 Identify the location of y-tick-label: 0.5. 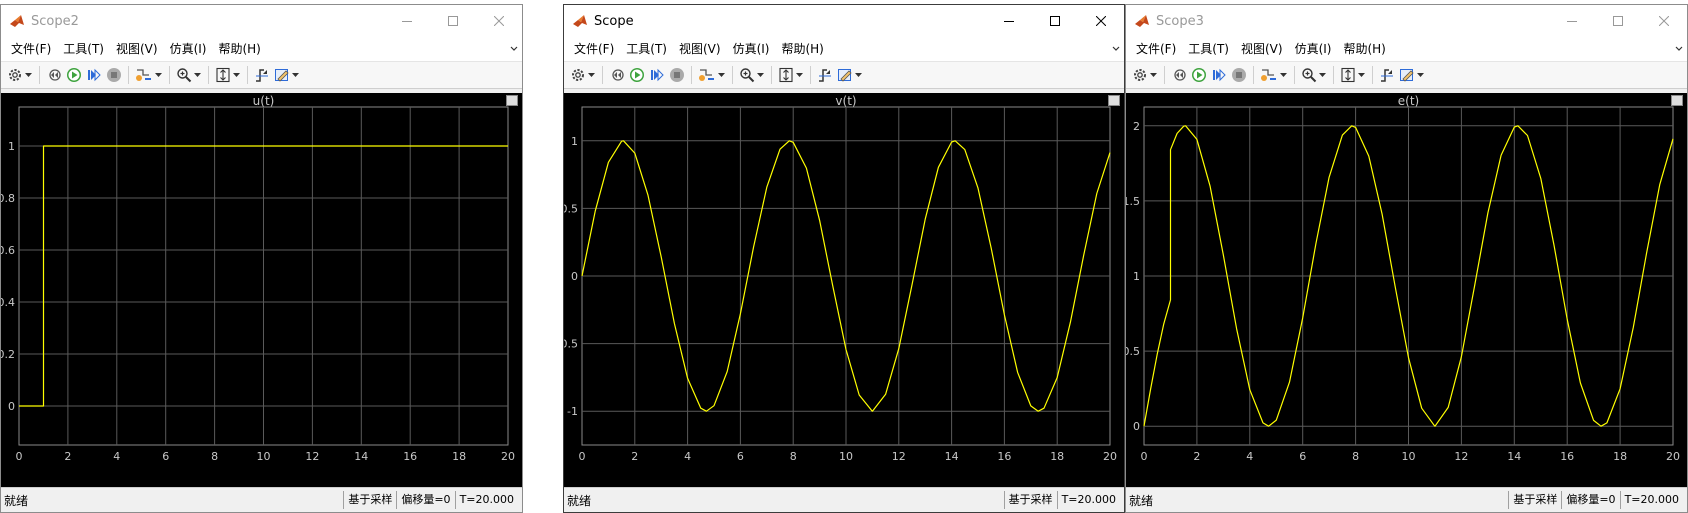
(571, 208).